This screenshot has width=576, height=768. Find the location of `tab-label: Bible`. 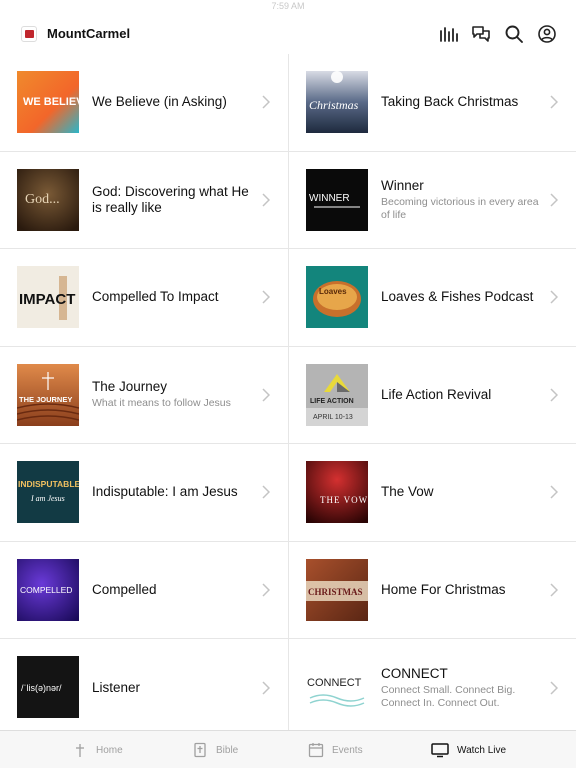

tab-label: Bible is located at coordinates (227, 750).